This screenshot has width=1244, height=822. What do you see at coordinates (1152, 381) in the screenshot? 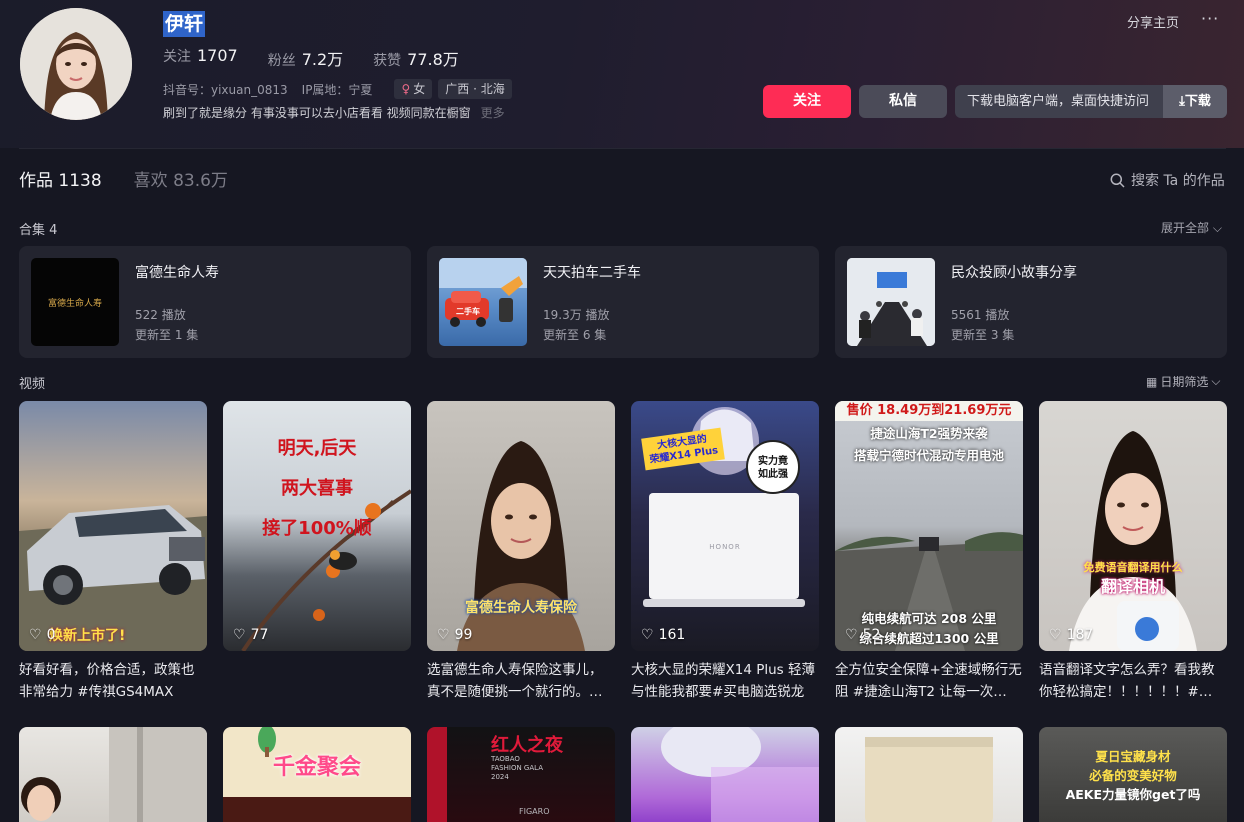
I see `calendar-icon: ▦` at bounding box center [1152, 381].